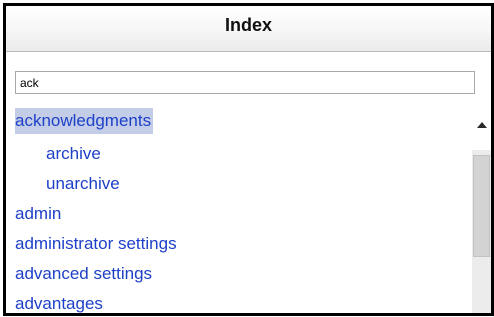 This screenshot has width=494, height=317. What do you see at coordinates (96, 244) in the screenshot?
I see `index-item-administrator-settings: administrator settings` at bounding box center [96, 244].